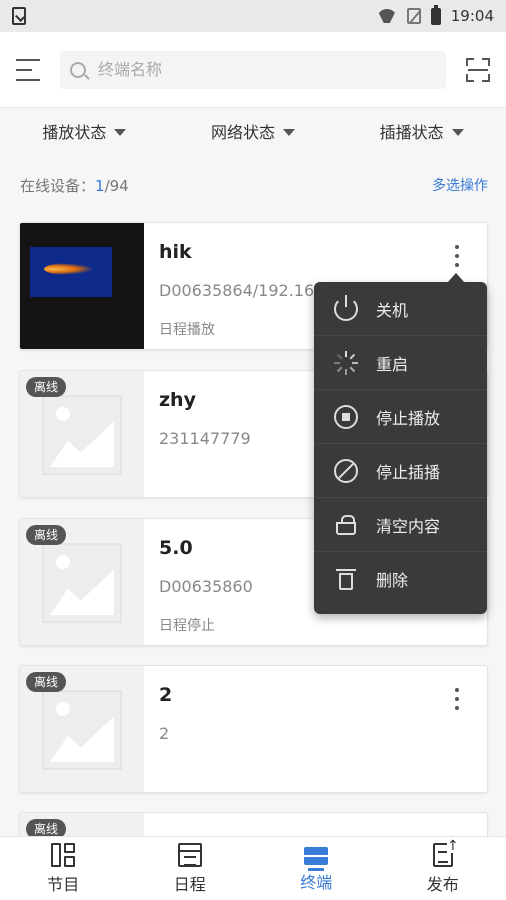 The image size is (506, 900). What do you see at coordinates (400, 417) in the screenshot?
I see `menu-item-stop-playback: 停止播放` at bounding box center [400, 417].